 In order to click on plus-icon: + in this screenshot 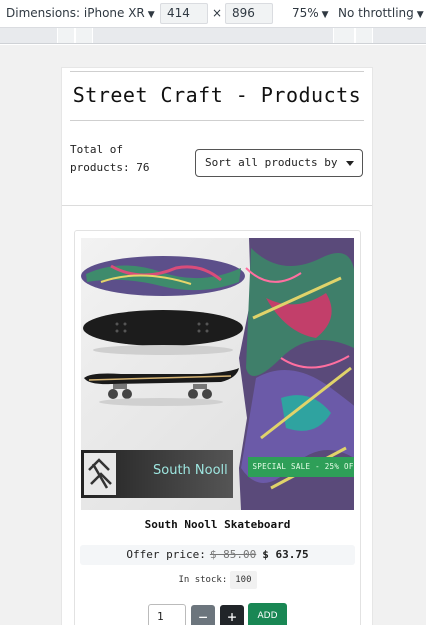, I will do `click(232, 616)`.